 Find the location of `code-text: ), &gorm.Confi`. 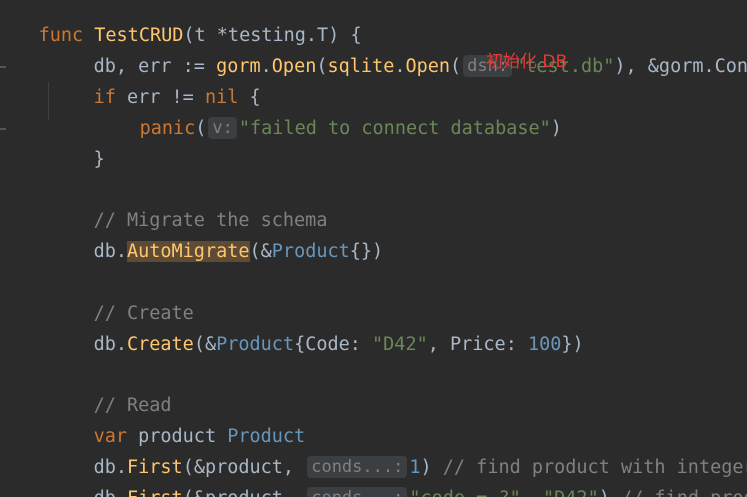

code-text: ), &gorm.Confi is located at coordinates (680, 66).